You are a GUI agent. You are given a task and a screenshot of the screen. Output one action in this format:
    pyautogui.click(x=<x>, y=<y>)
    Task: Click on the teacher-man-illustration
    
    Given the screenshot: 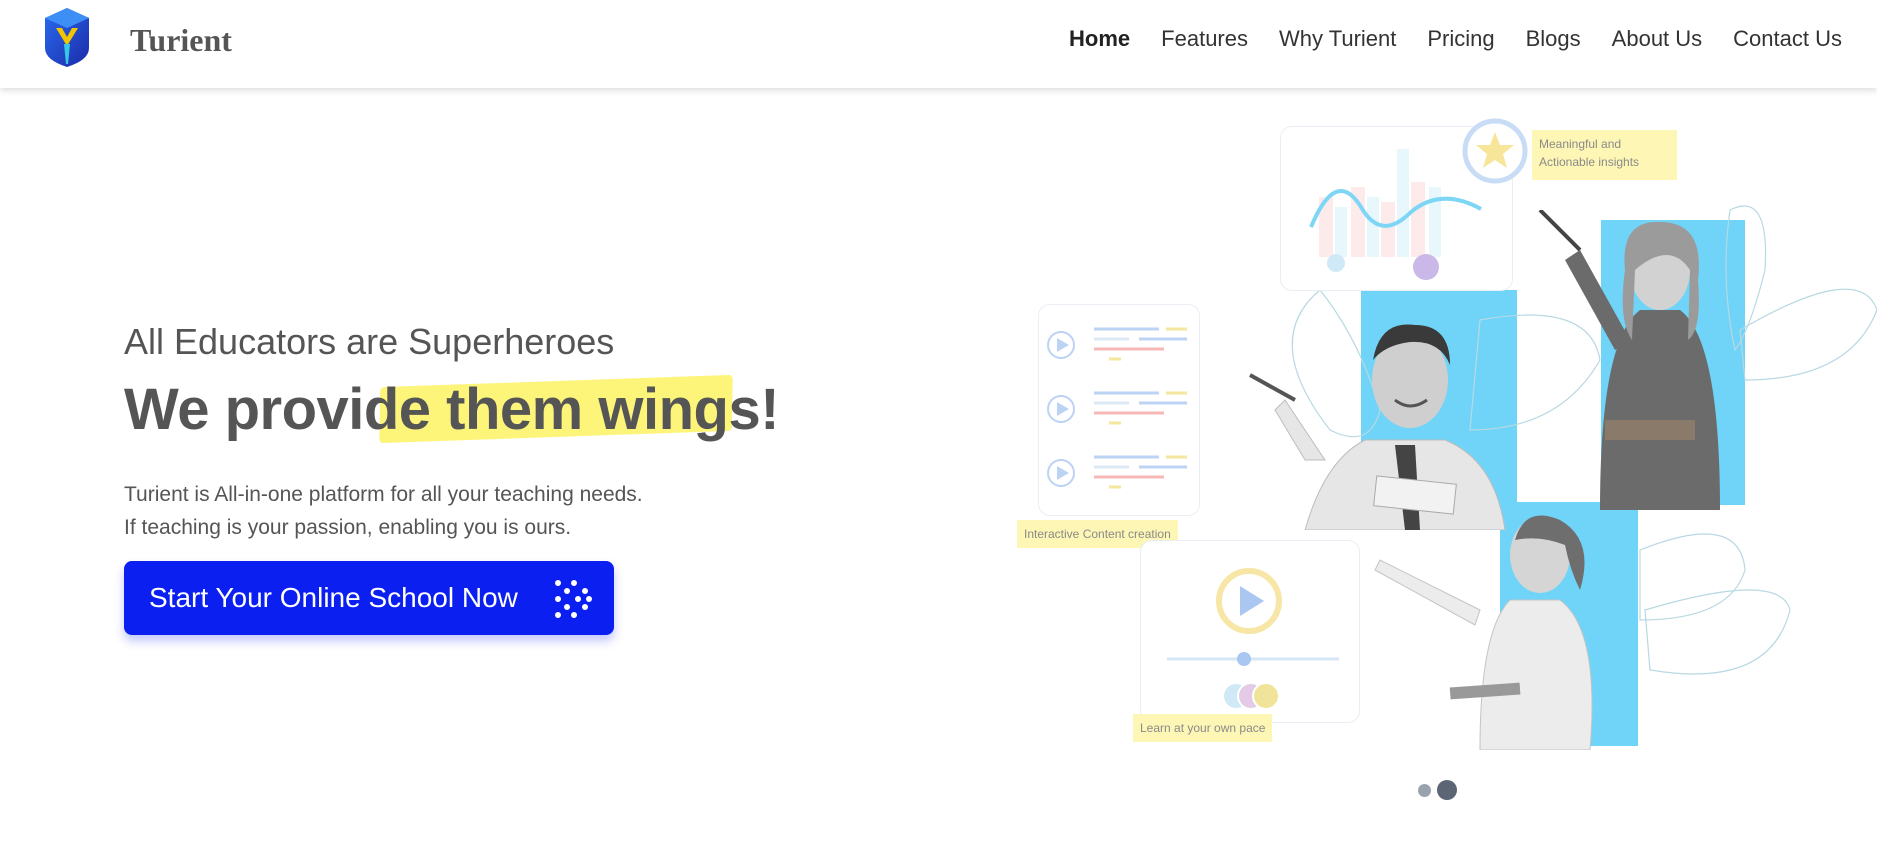 What is the action you would take?
    pyautogui.click(x=1377, y=427)
    